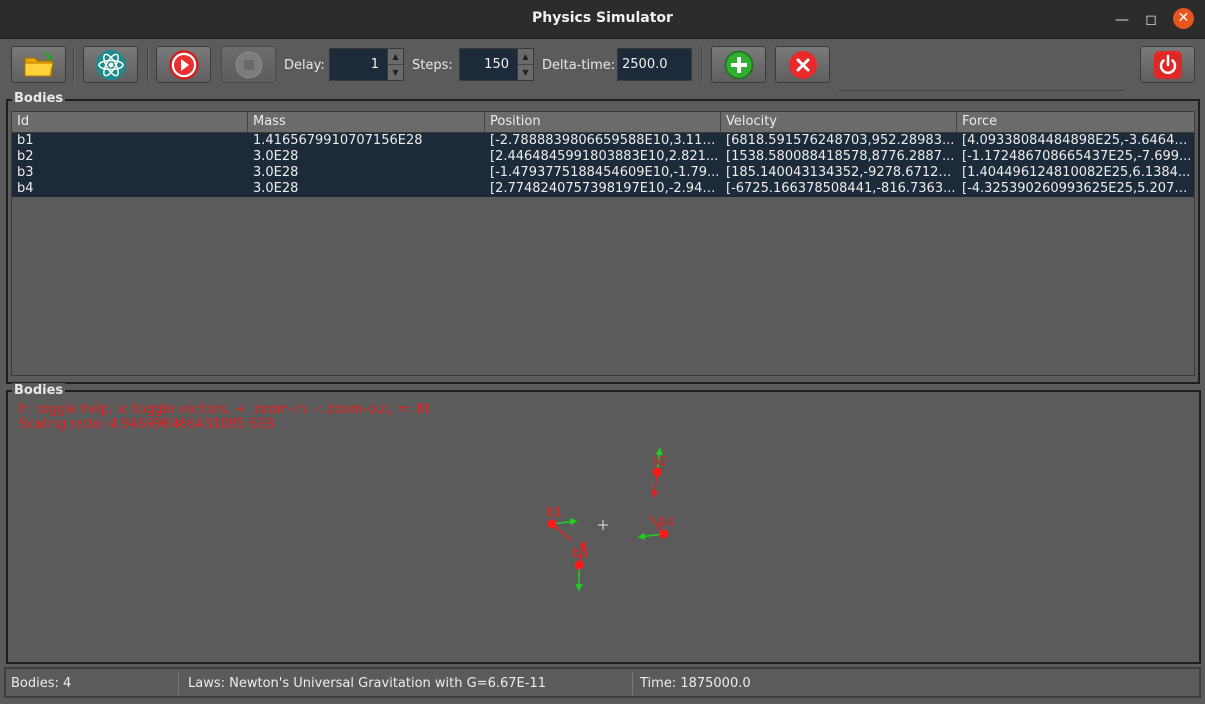 The image size is (1205, 704). What do you see at coordinates (554, 512) in the screenshot?
I see `body-label: b1` at bounding box center [554, 512].